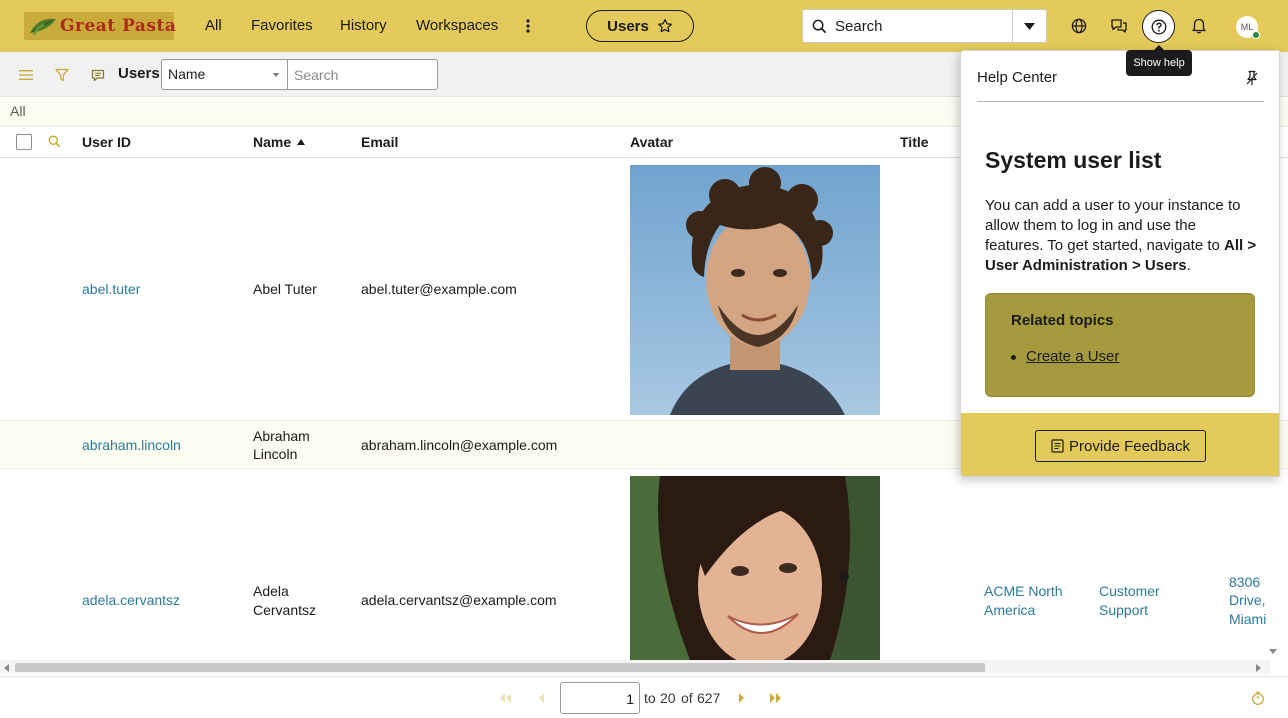 The height and width of the screenshot is (718, 1288). Describe the element at coordinates (1129, 591) in the screenshot. I see `department-line1: Customer` at that location.